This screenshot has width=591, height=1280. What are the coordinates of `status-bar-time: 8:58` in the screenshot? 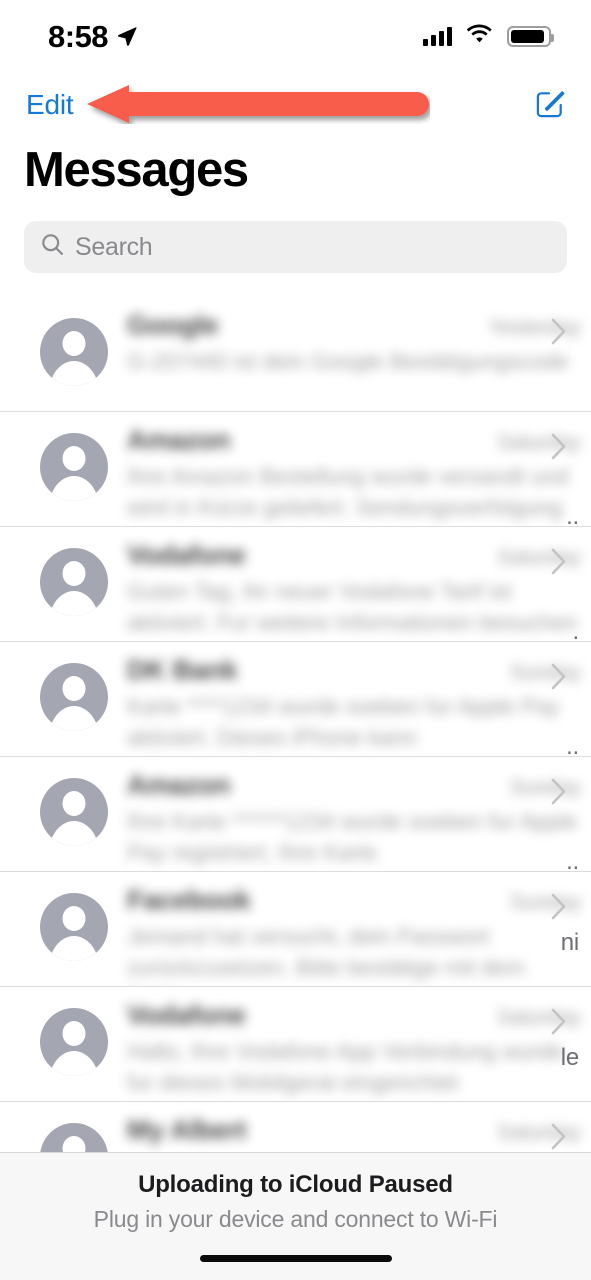 It's located at (78, 36).